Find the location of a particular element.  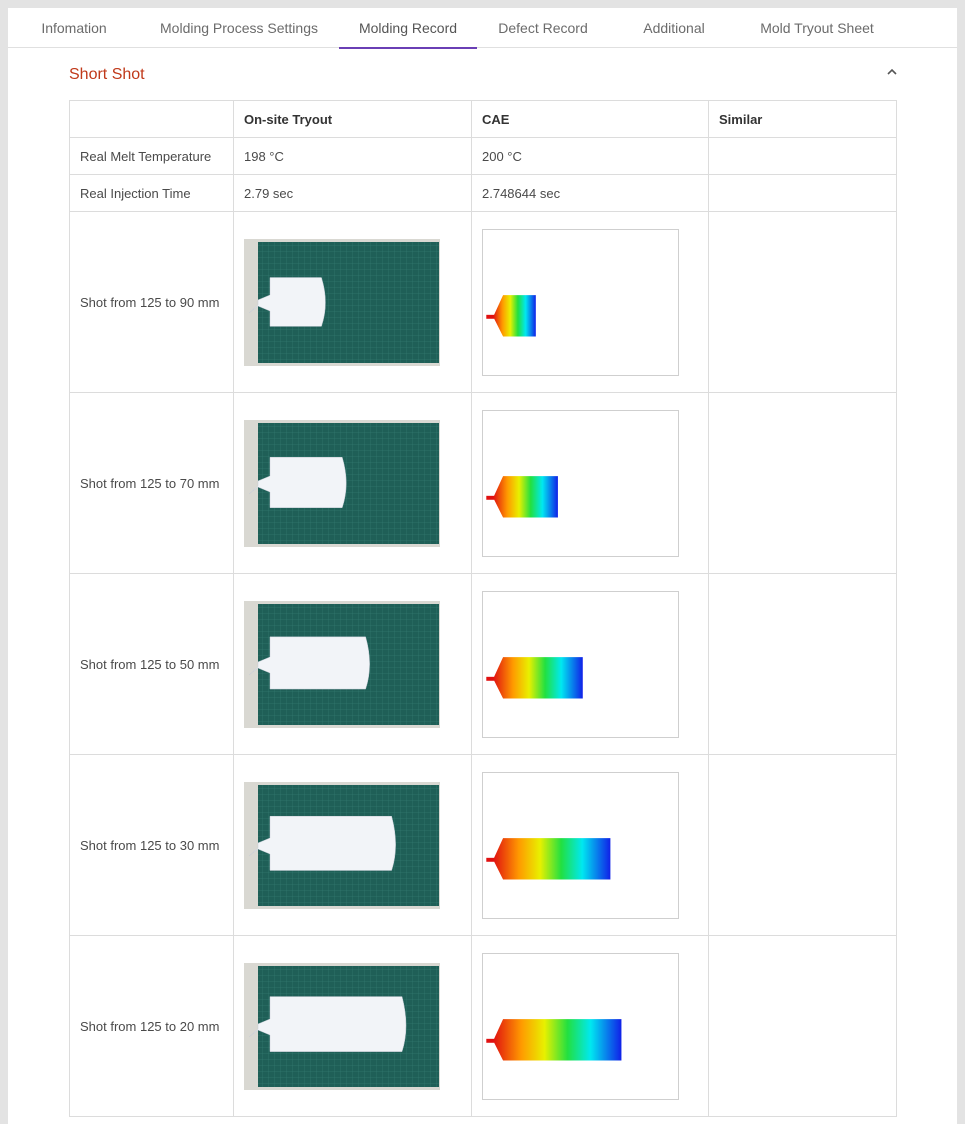

table-header-row: On-site Tryout CAE Similar is located at coordinates (483, 119).